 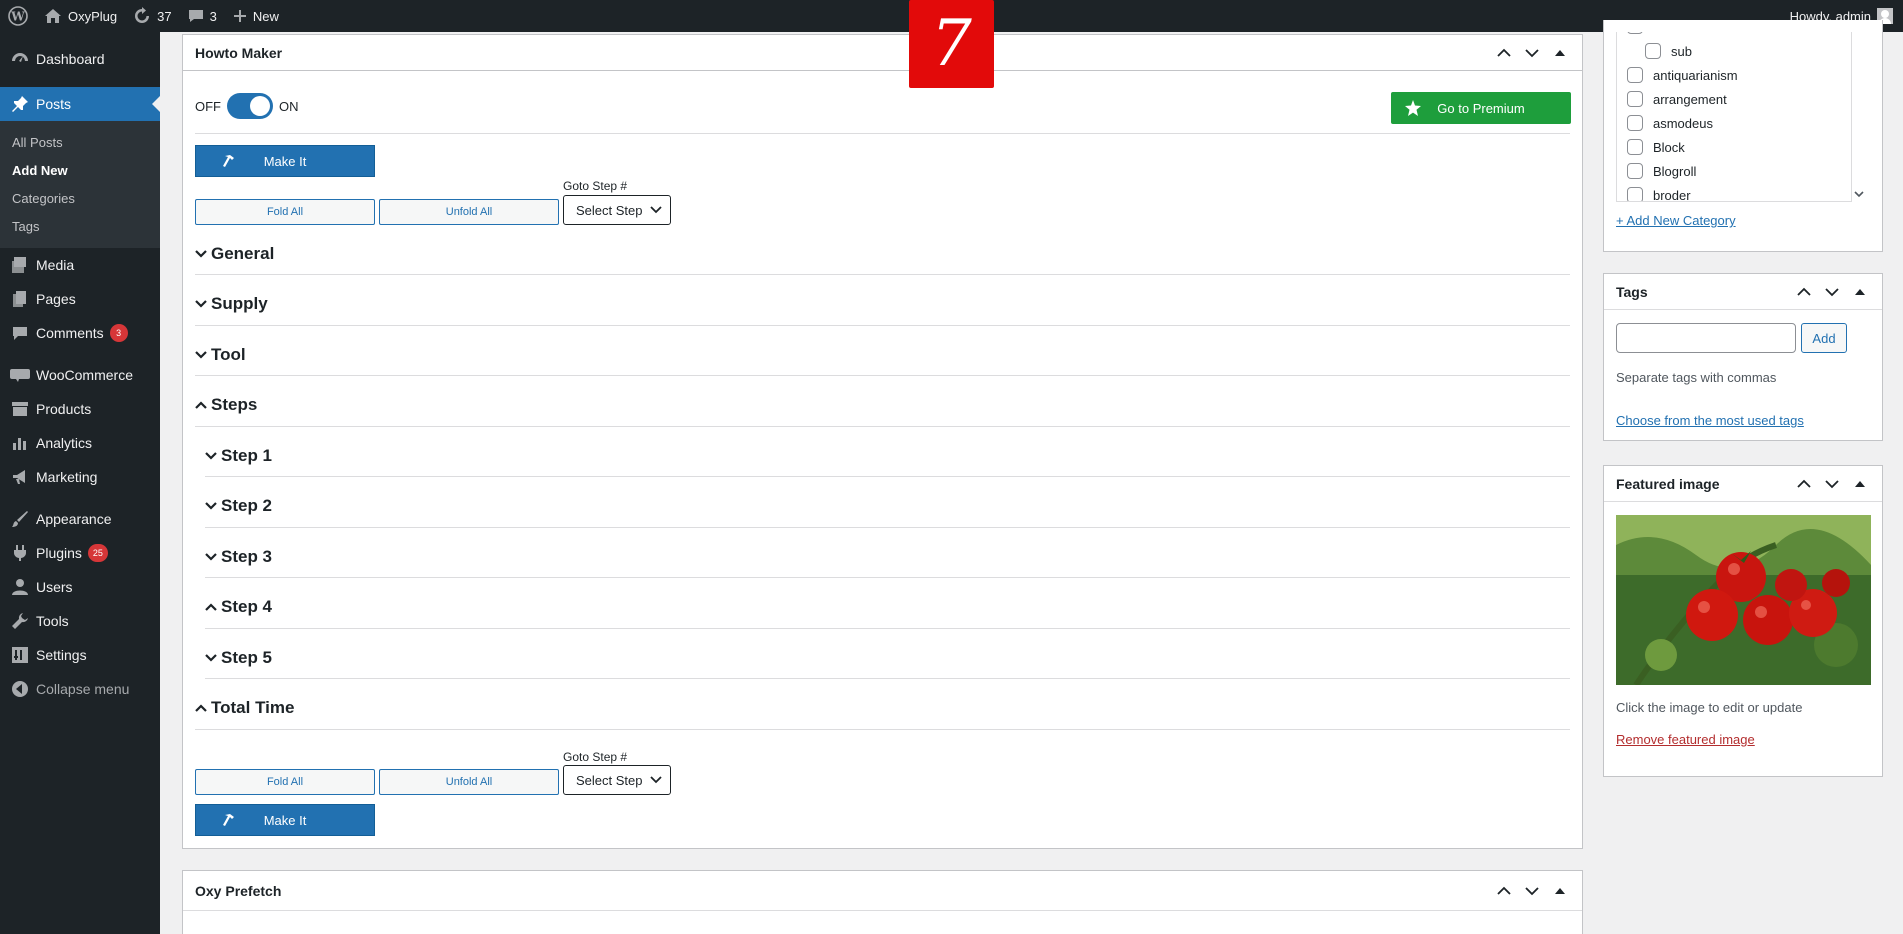 What do you see at coordinates (285, 820) in the screenshot?
I see `make-it-button-bottom: Make It` at bounding box center [285, 820].